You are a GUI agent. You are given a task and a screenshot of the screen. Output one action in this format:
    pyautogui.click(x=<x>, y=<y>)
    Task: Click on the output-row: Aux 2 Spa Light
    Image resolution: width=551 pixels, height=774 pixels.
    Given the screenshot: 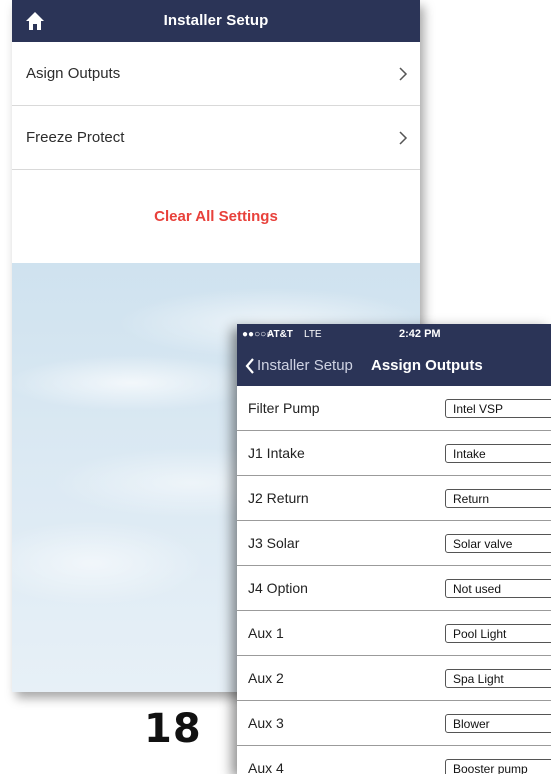 What is the action you would take?
    pyautogui.click(x=394, y=678)
    